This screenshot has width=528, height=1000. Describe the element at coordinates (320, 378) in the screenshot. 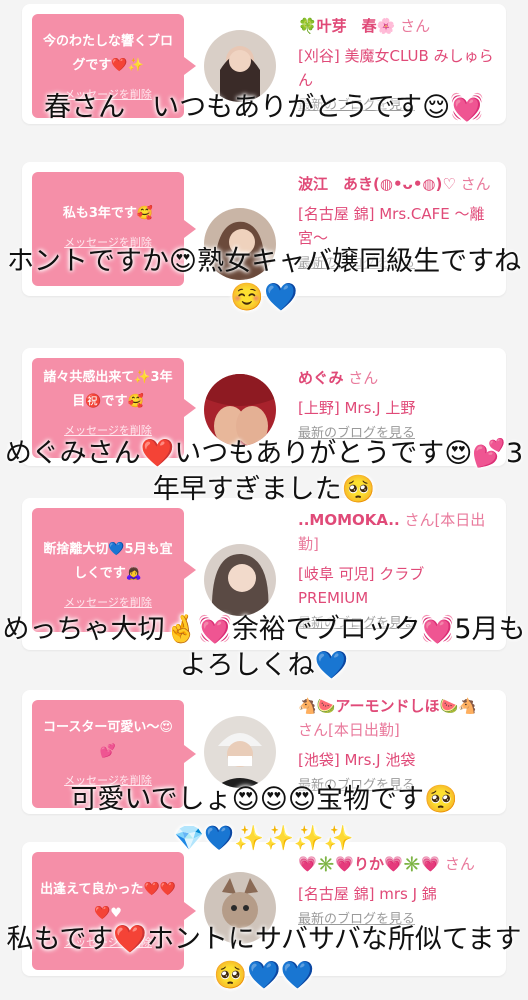

I see `member-name: めぐみ` at that location.